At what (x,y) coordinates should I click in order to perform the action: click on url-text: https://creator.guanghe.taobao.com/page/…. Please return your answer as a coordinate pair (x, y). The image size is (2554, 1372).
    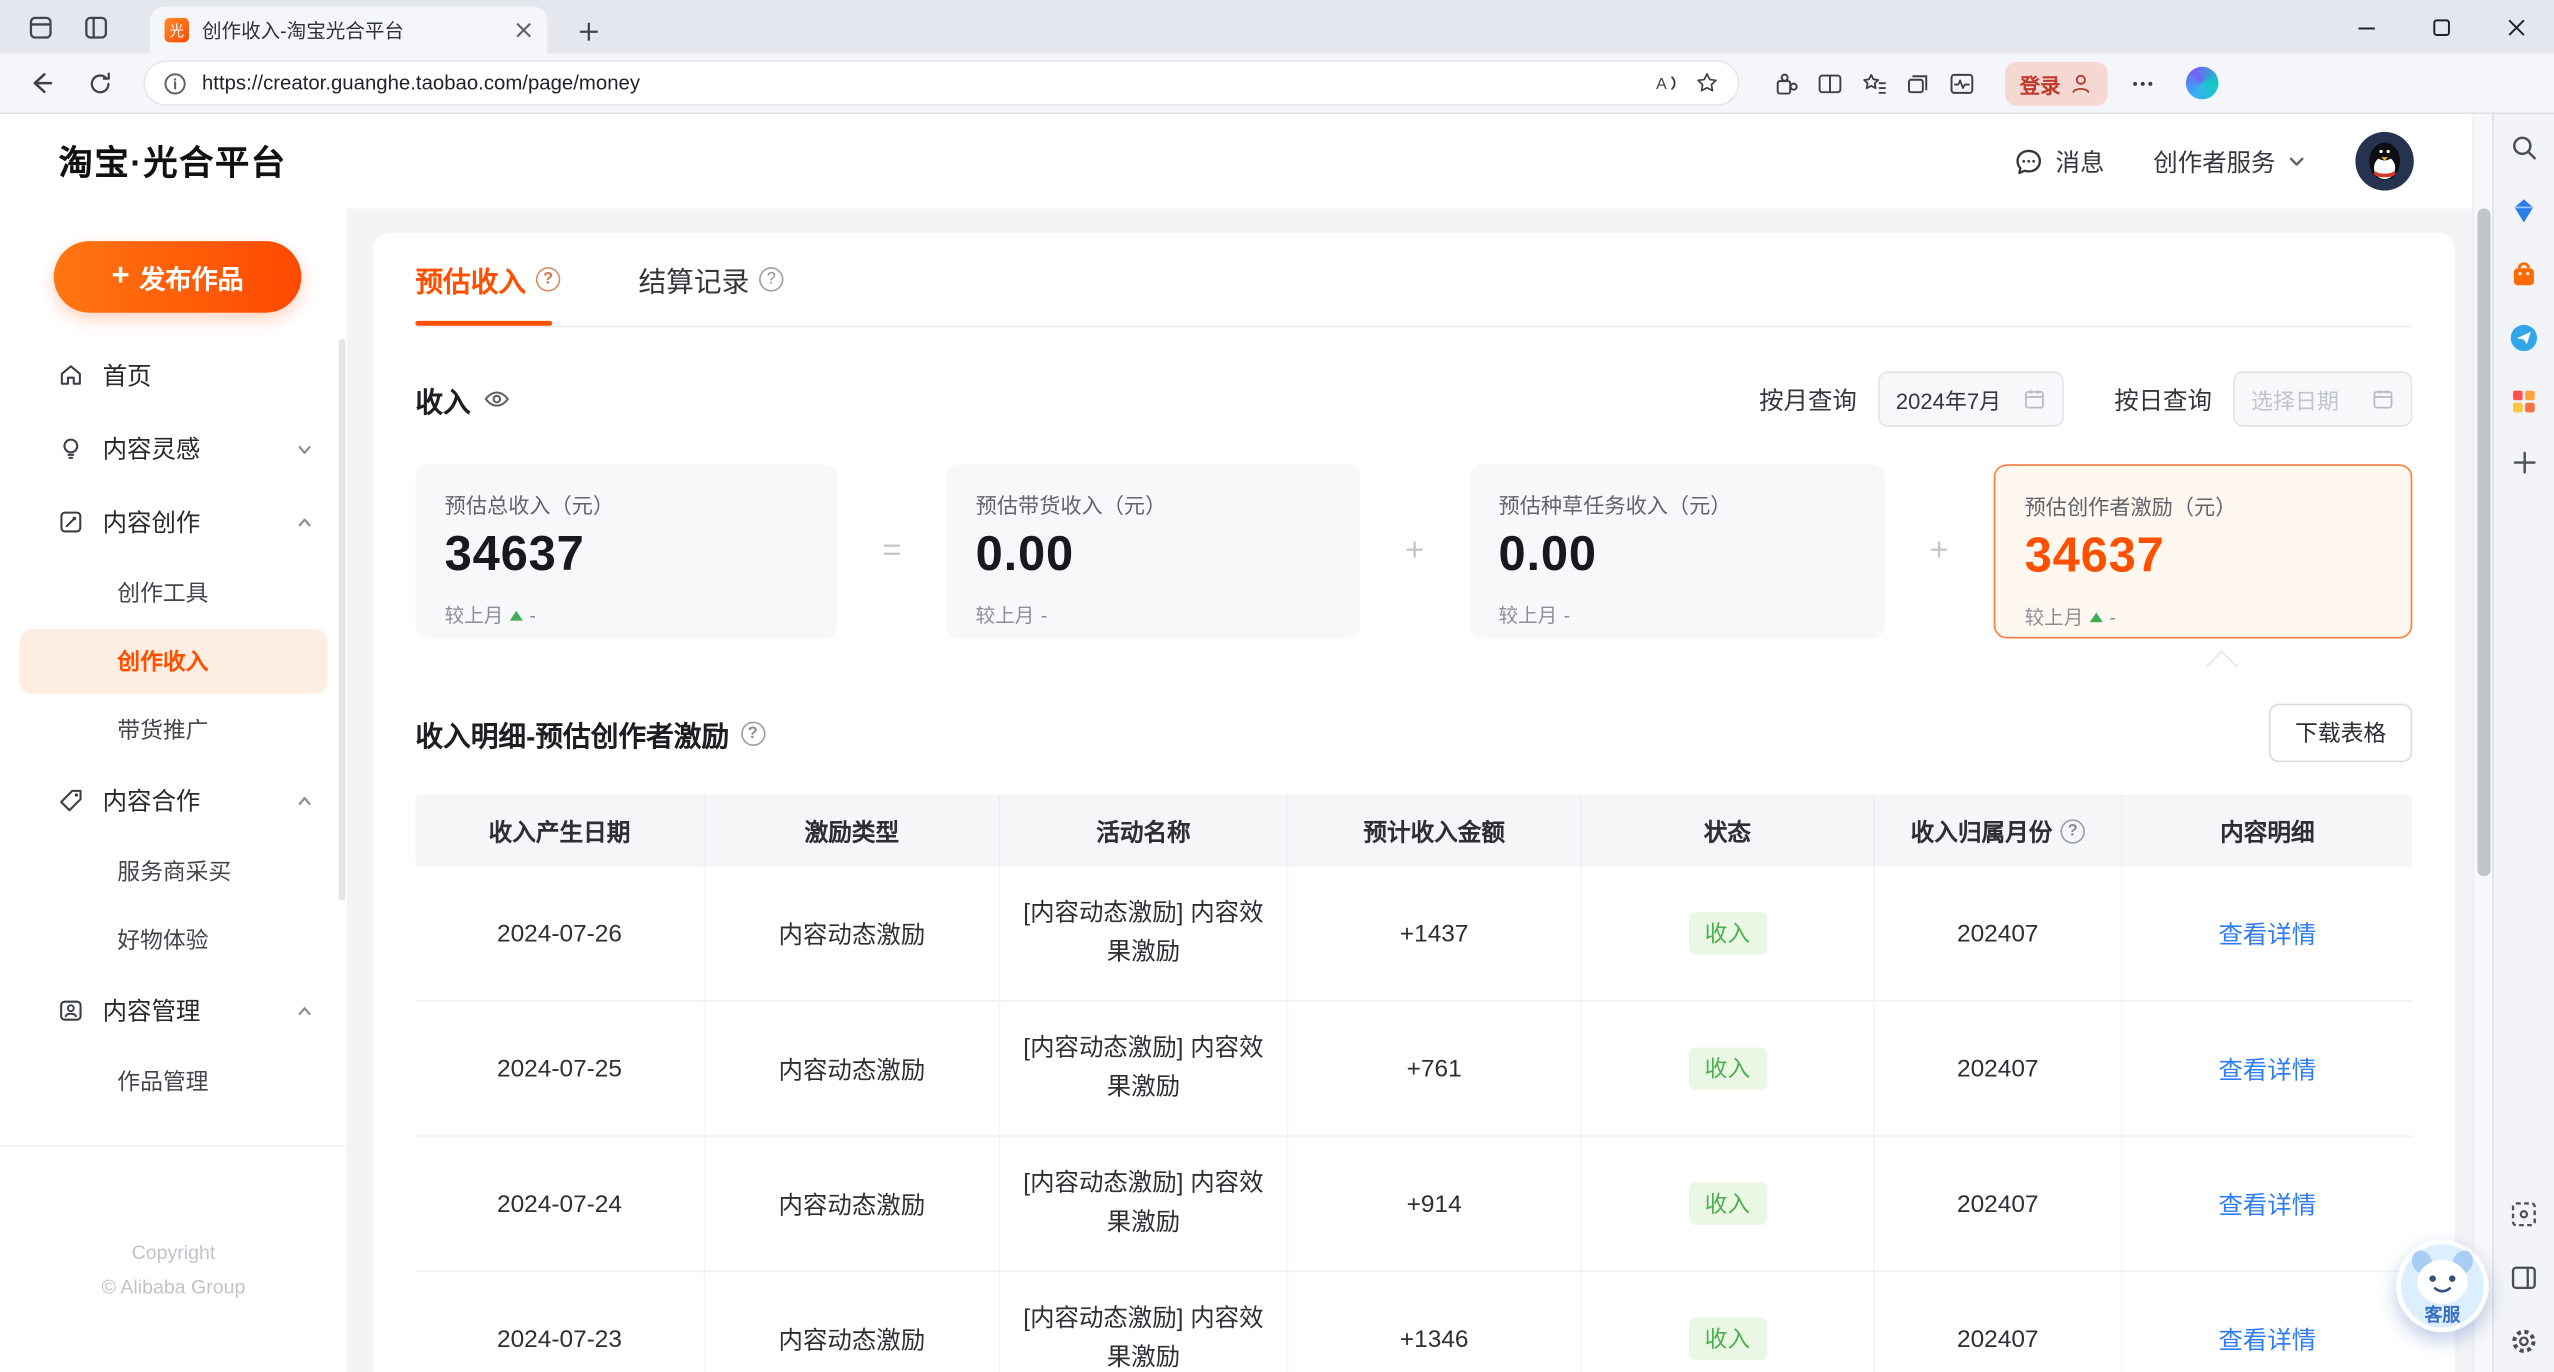
    Looking at the image, I should click on (421, 83).